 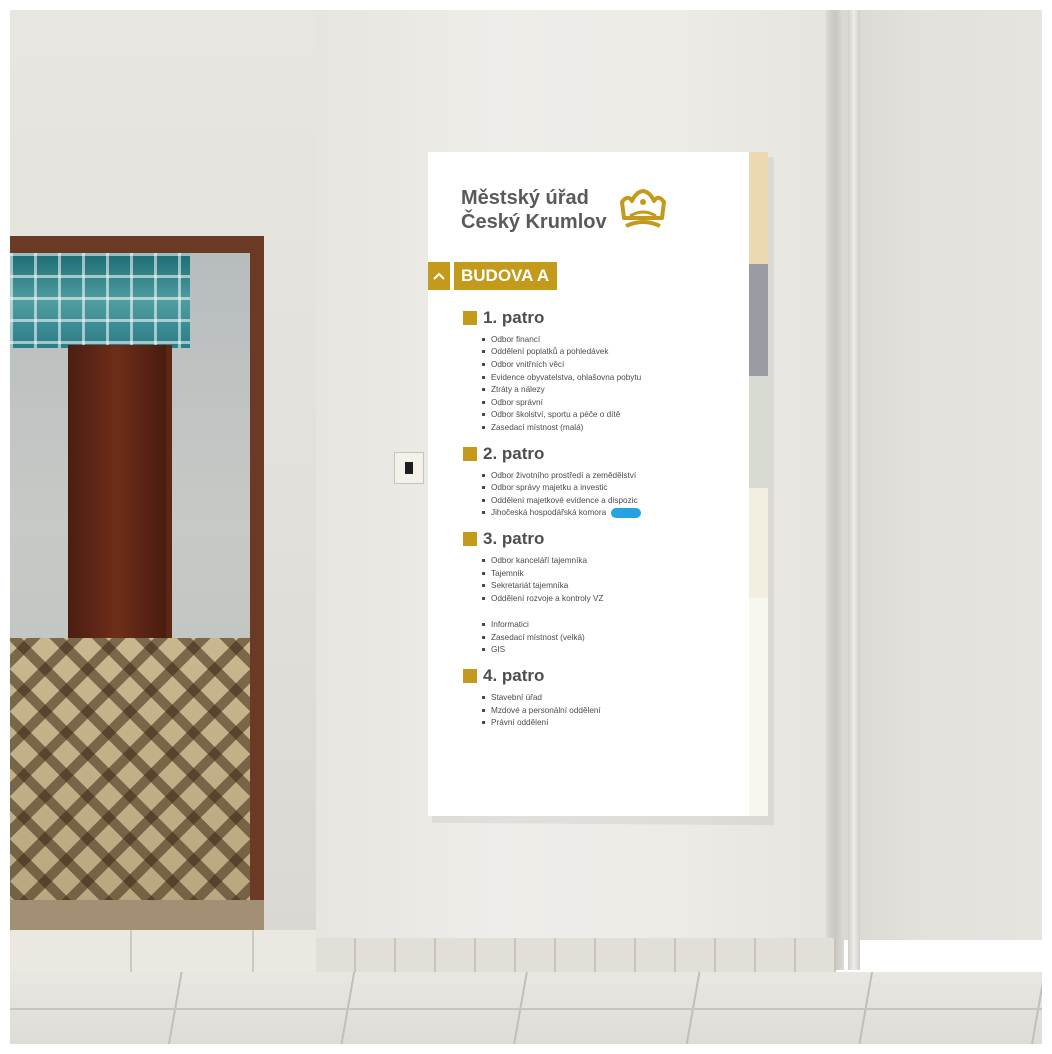 I want to click on list-item-label: Odbor správní, so click(x=517, y=402).